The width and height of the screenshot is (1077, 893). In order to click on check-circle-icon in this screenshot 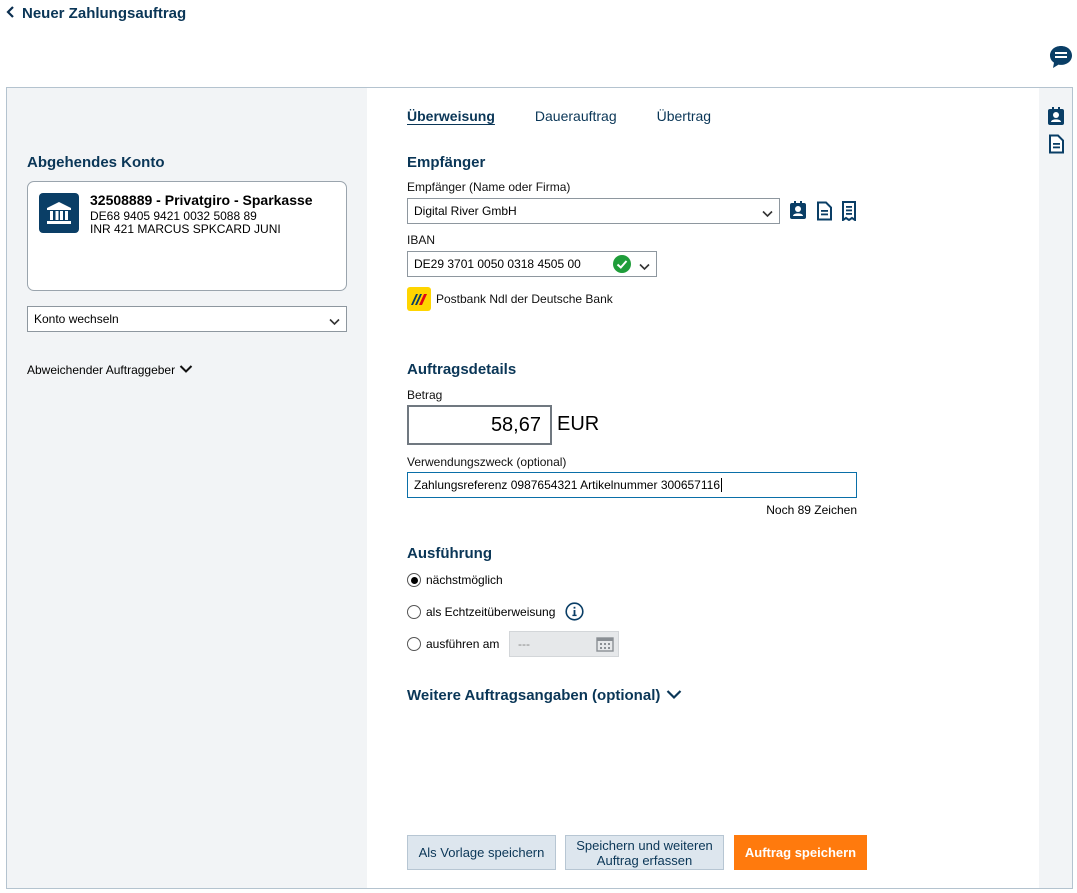, I will do `click(622, 265)`.